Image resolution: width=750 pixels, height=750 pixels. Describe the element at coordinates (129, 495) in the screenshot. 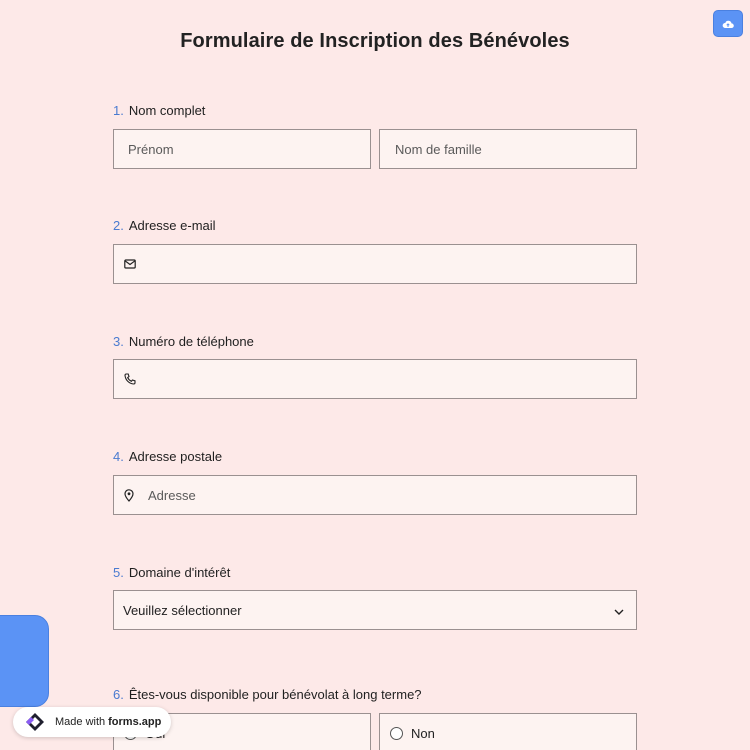

I see `map-pin-icon` at that location.